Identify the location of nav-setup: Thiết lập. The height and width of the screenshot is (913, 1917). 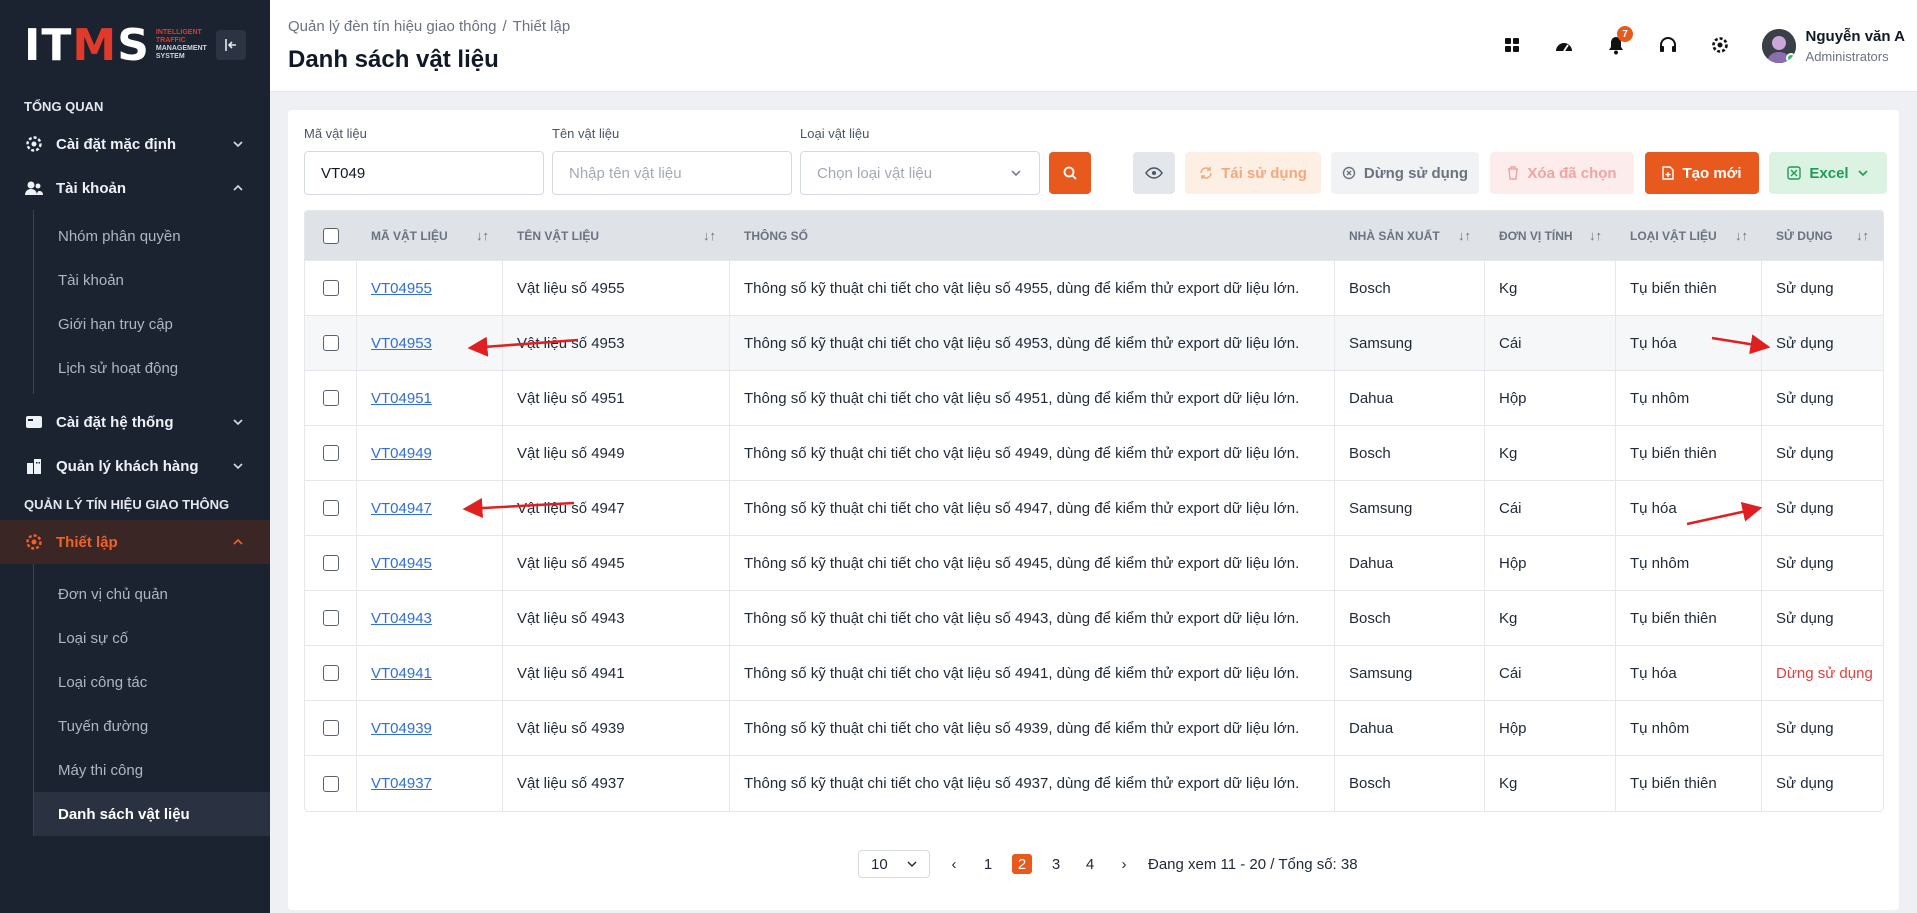
(135, 542).